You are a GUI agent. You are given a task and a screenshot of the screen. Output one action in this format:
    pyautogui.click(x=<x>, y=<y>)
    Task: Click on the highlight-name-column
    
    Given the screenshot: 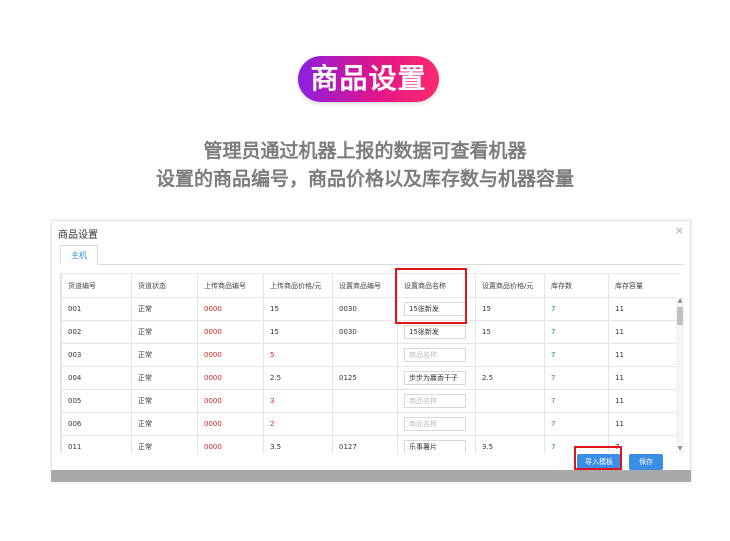 What is the action you would take?
    pyautogui.click(x=431, y=296)
    